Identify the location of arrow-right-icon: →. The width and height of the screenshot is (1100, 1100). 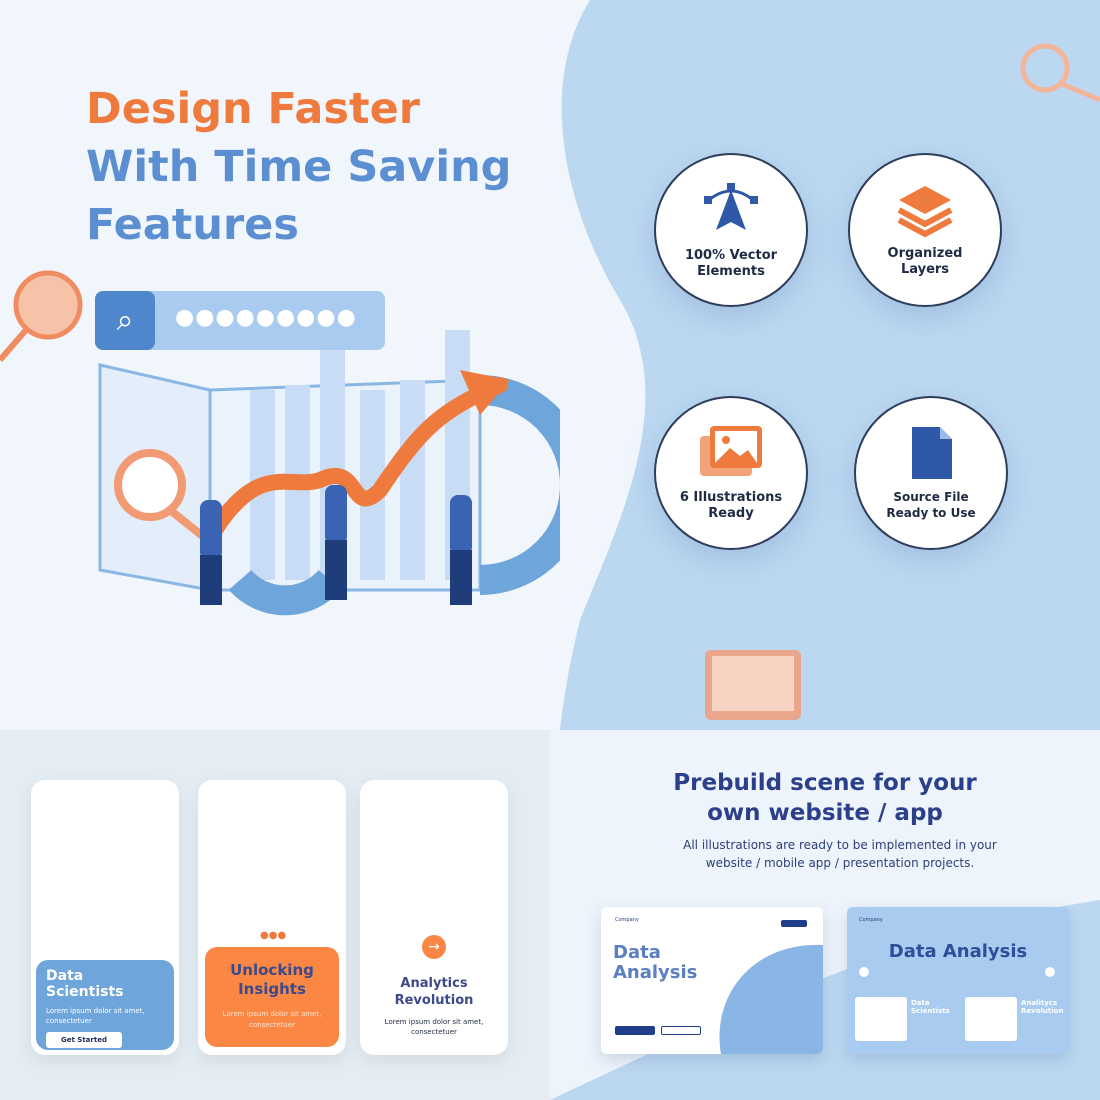
(434, 947).